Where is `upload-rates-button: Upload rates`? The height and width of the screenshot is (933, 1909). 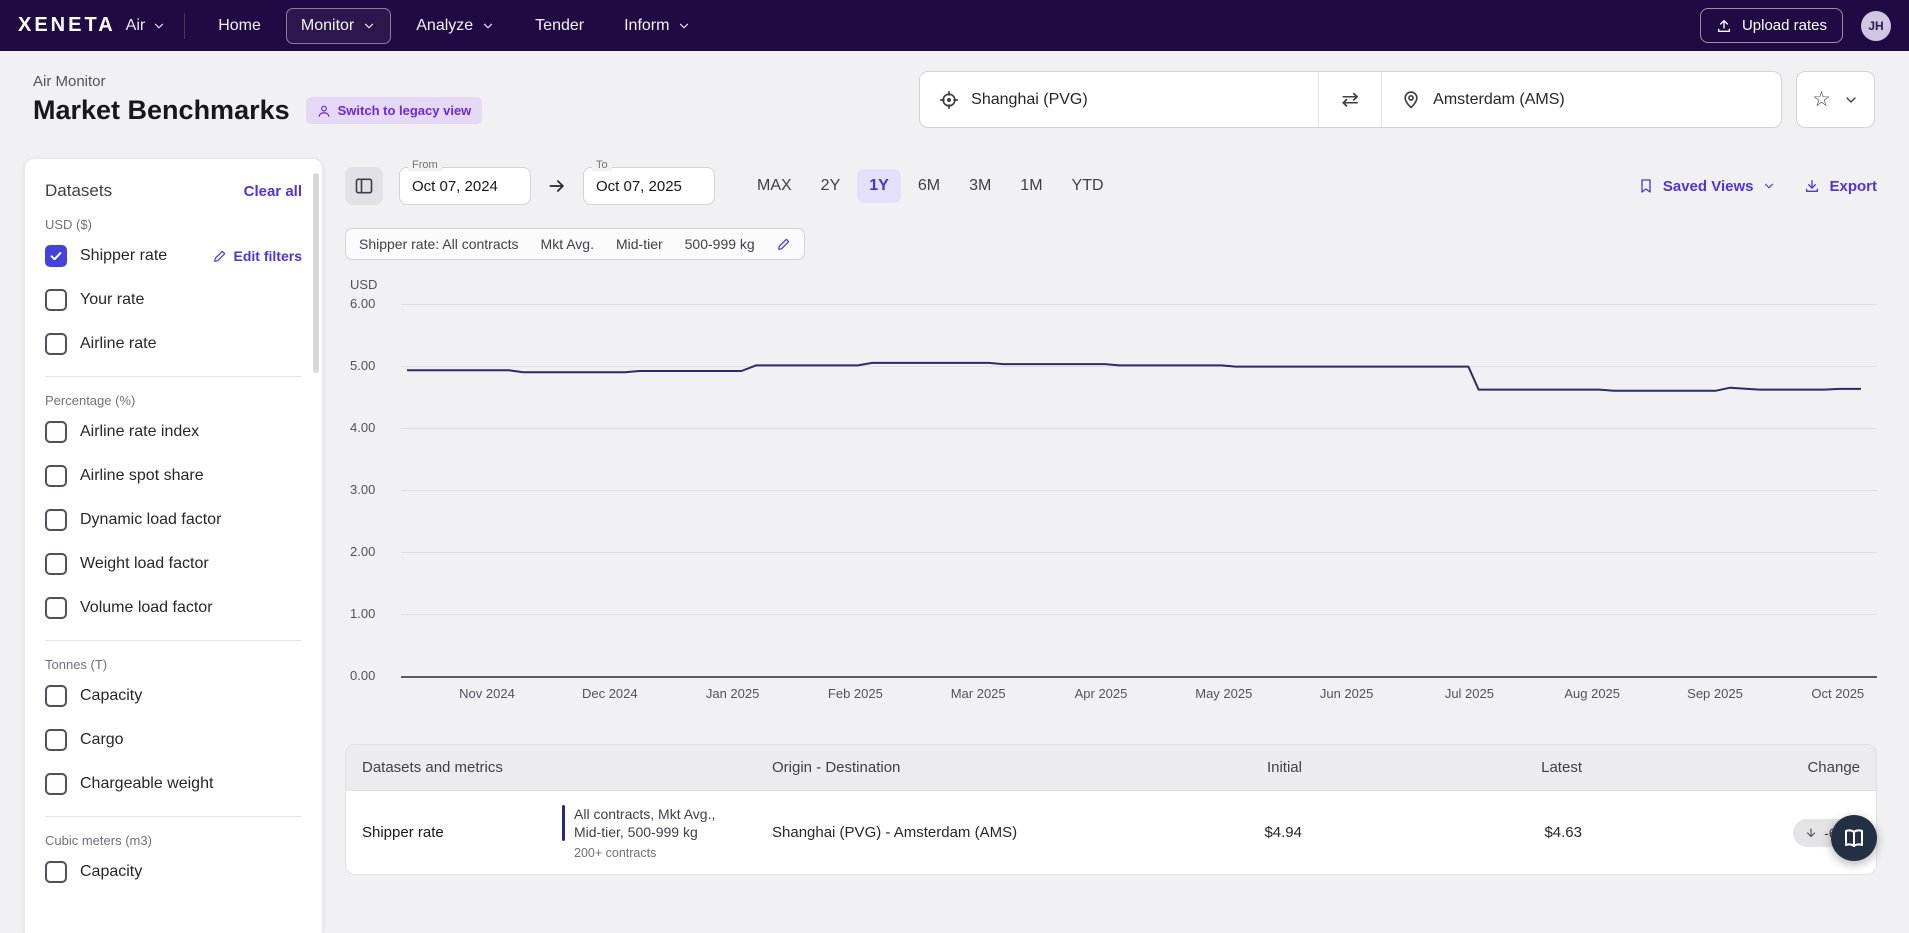
upload-rates-button: Upload rates is located at coordinates (1771, 25).